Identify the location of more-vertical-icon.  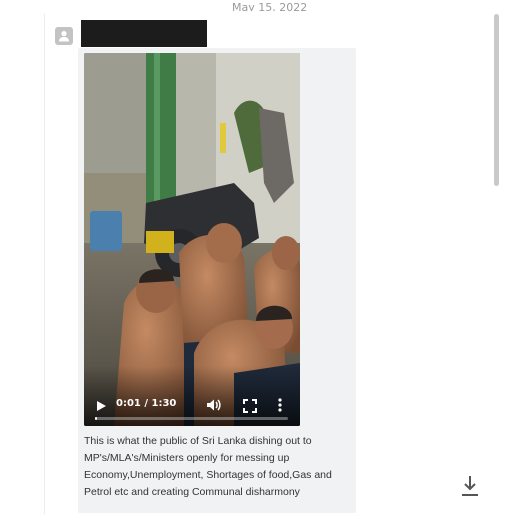
(280, 405).